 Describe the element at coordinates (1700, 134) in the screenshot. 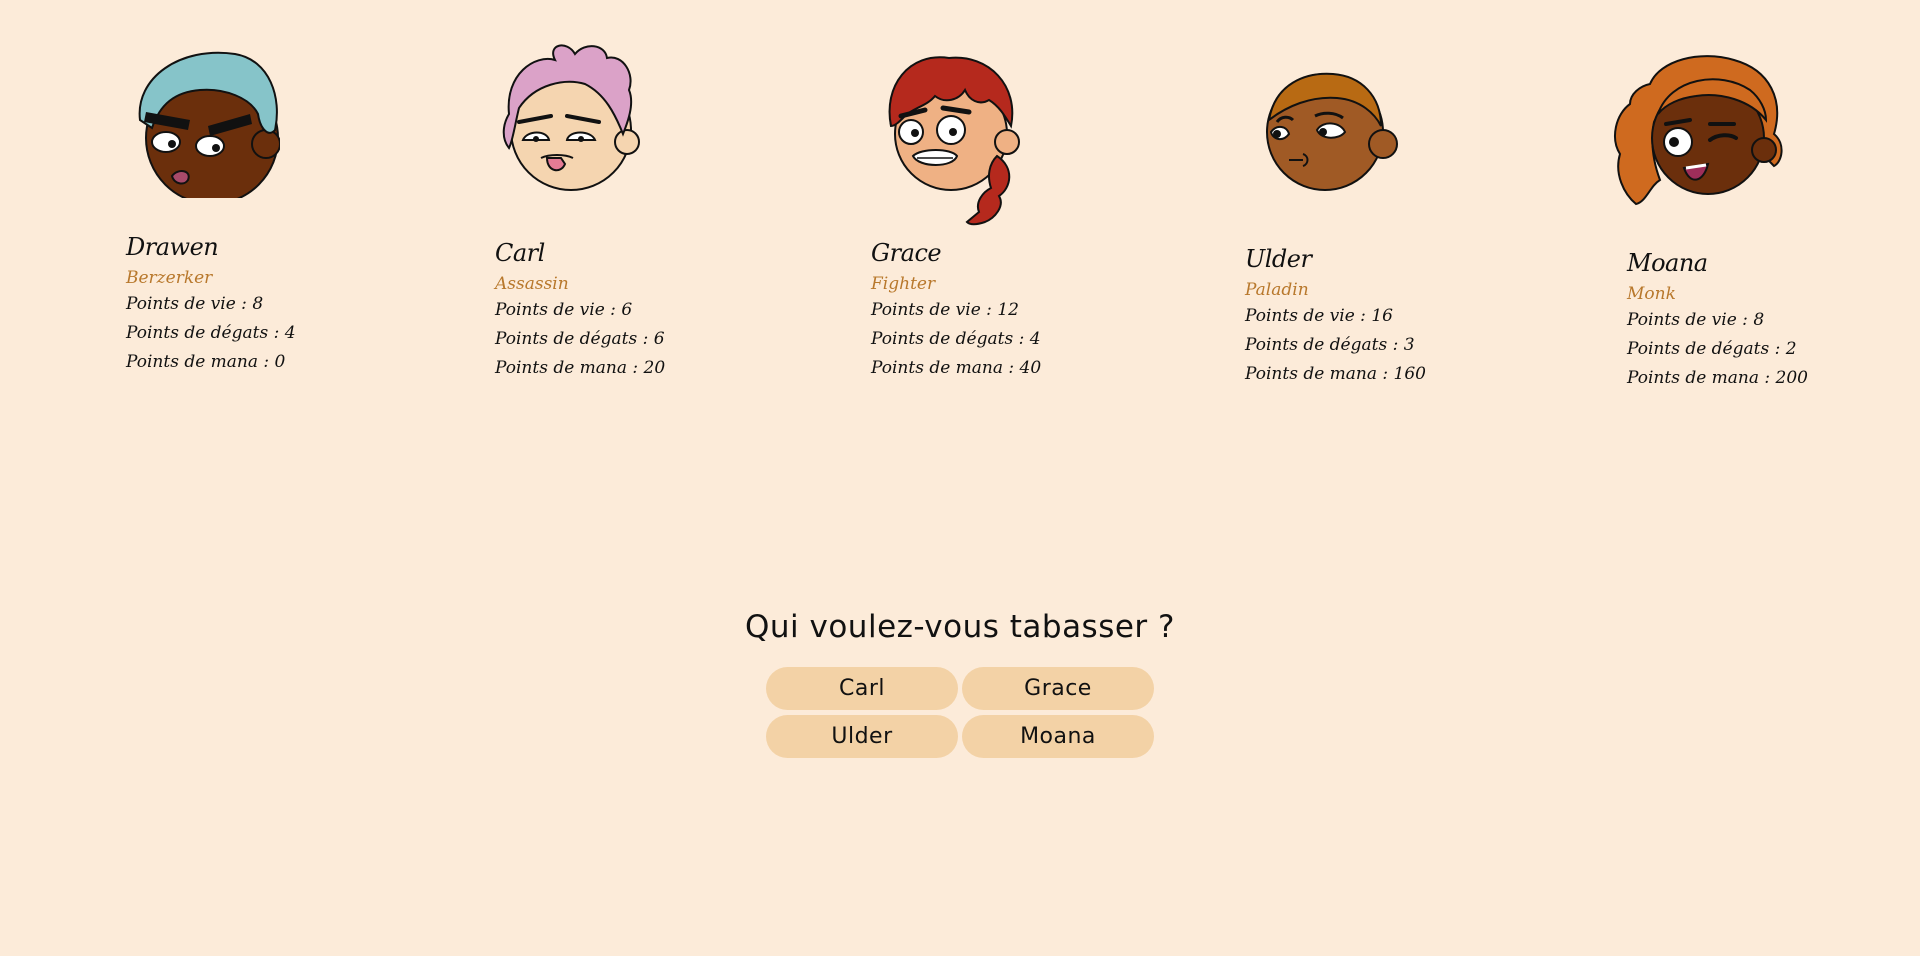

I see `moana-portrait-icon` at that location.